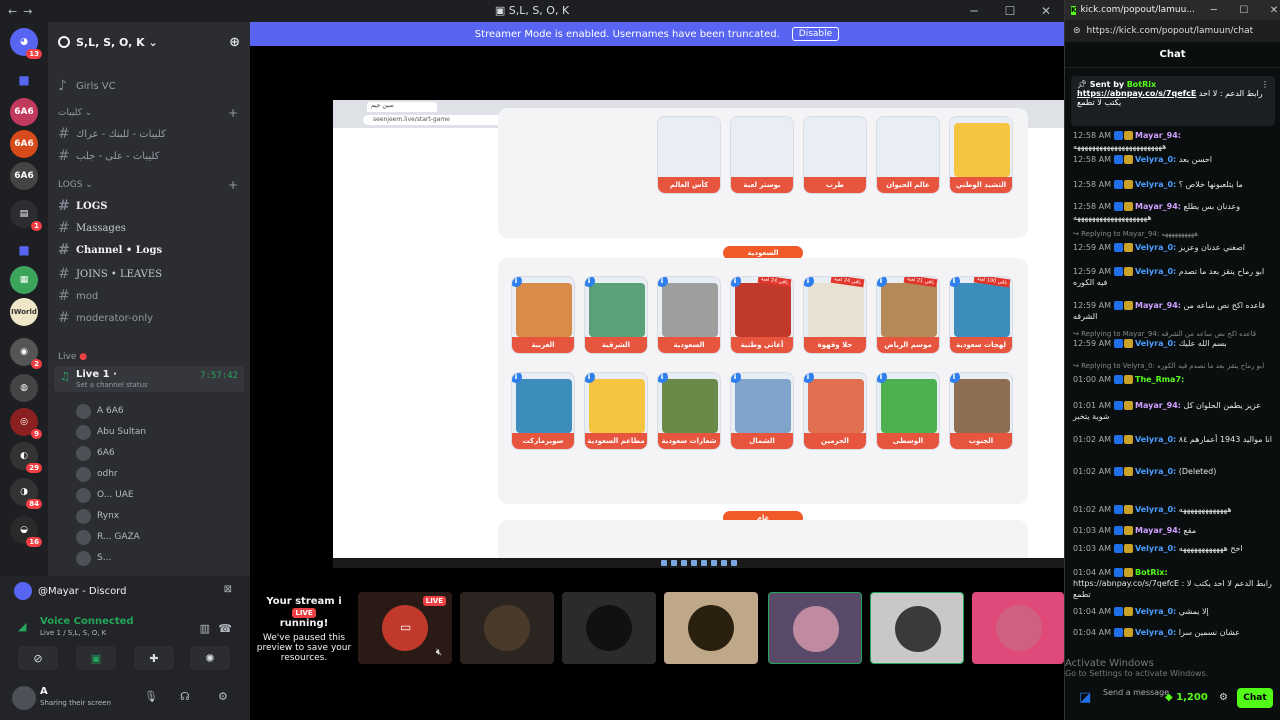 The width and height of the screenshot is (1280, 720). Describe the element at coordinates (26, 423) in the screenshot. I see `server-icon: ◎ 9` at that location.